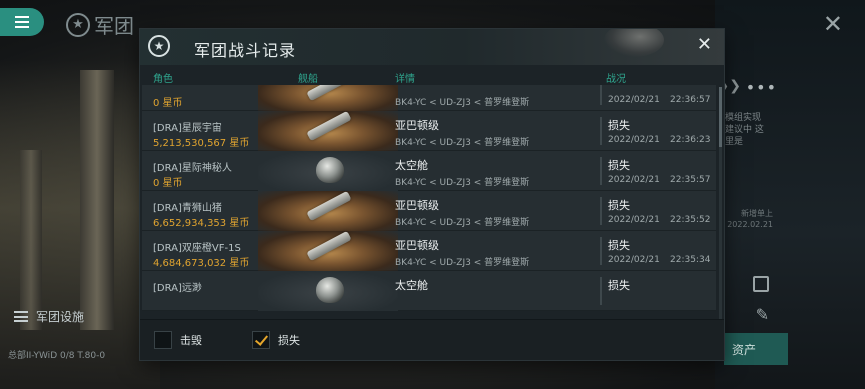  I want to click on close-icon: ✕, so click(704, 44).